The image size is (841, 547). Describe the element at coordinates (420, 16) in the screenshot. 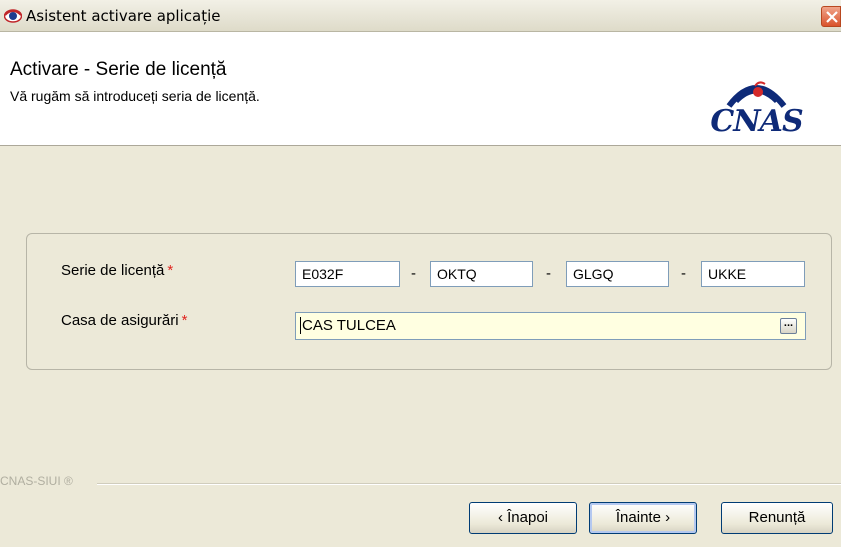

I see `window-titlebar: Asistent activare aplicație` at that location.